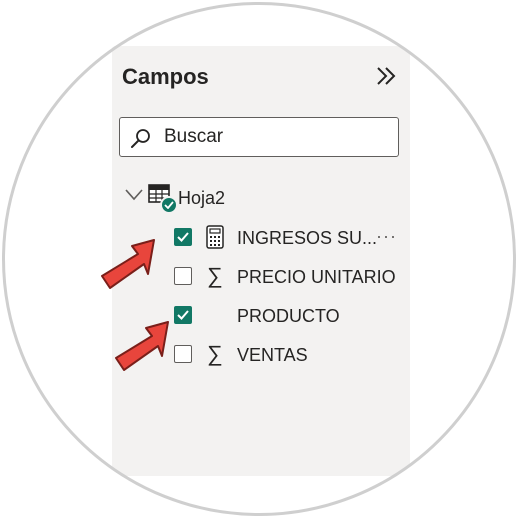  Describe the element at coordinates (272, 355) in the screenshot. I see `field-label: VENTAS` at that location.